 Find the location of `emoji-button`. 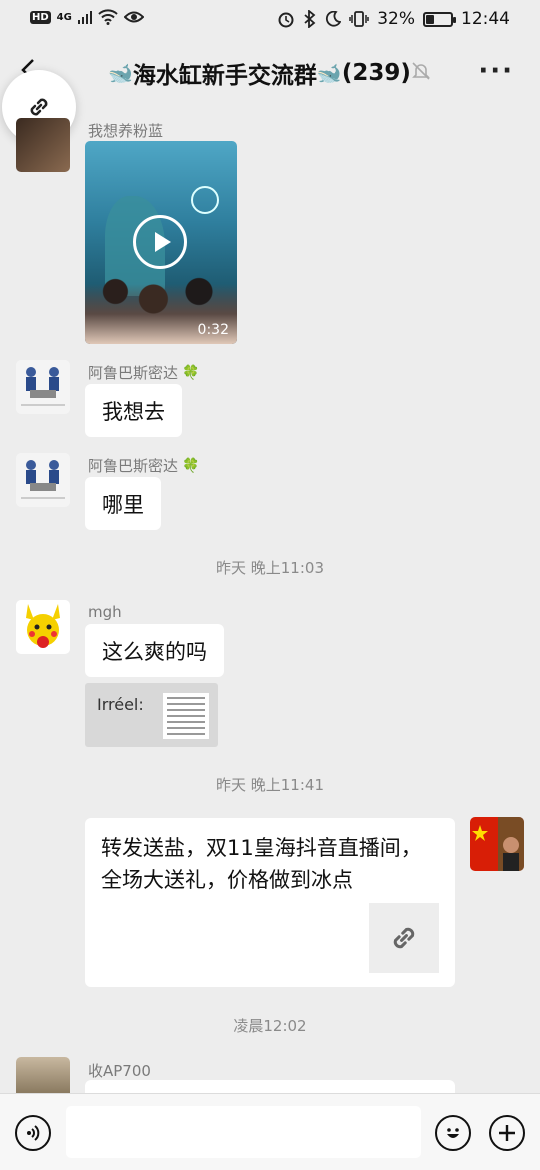

emoji-button is located at coordinates (453, 1133).